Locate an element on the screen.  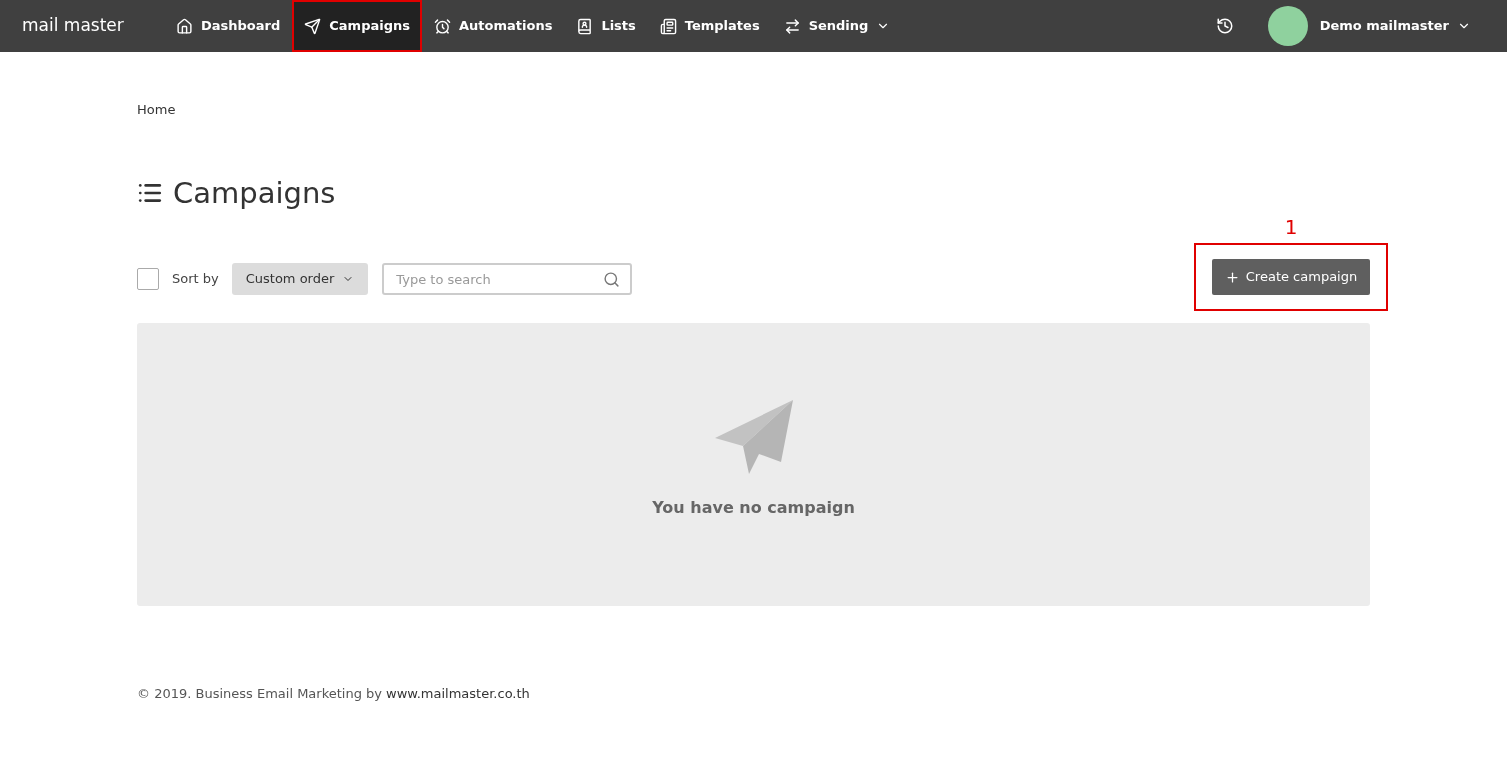
nav-tab: Sending is located at coordinates (837, 26).